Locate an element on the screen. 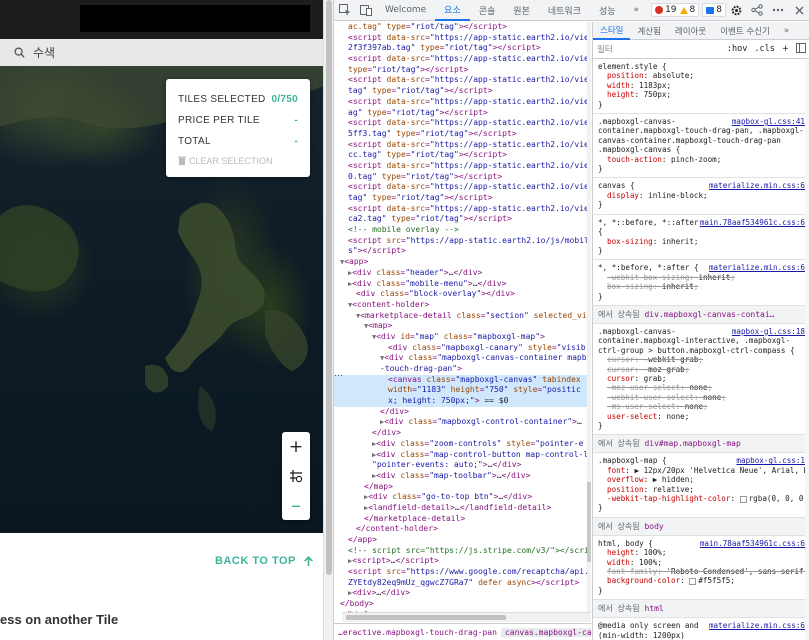  css-property: overflow: ▶ hidden; is located at coordinates (701, 479).